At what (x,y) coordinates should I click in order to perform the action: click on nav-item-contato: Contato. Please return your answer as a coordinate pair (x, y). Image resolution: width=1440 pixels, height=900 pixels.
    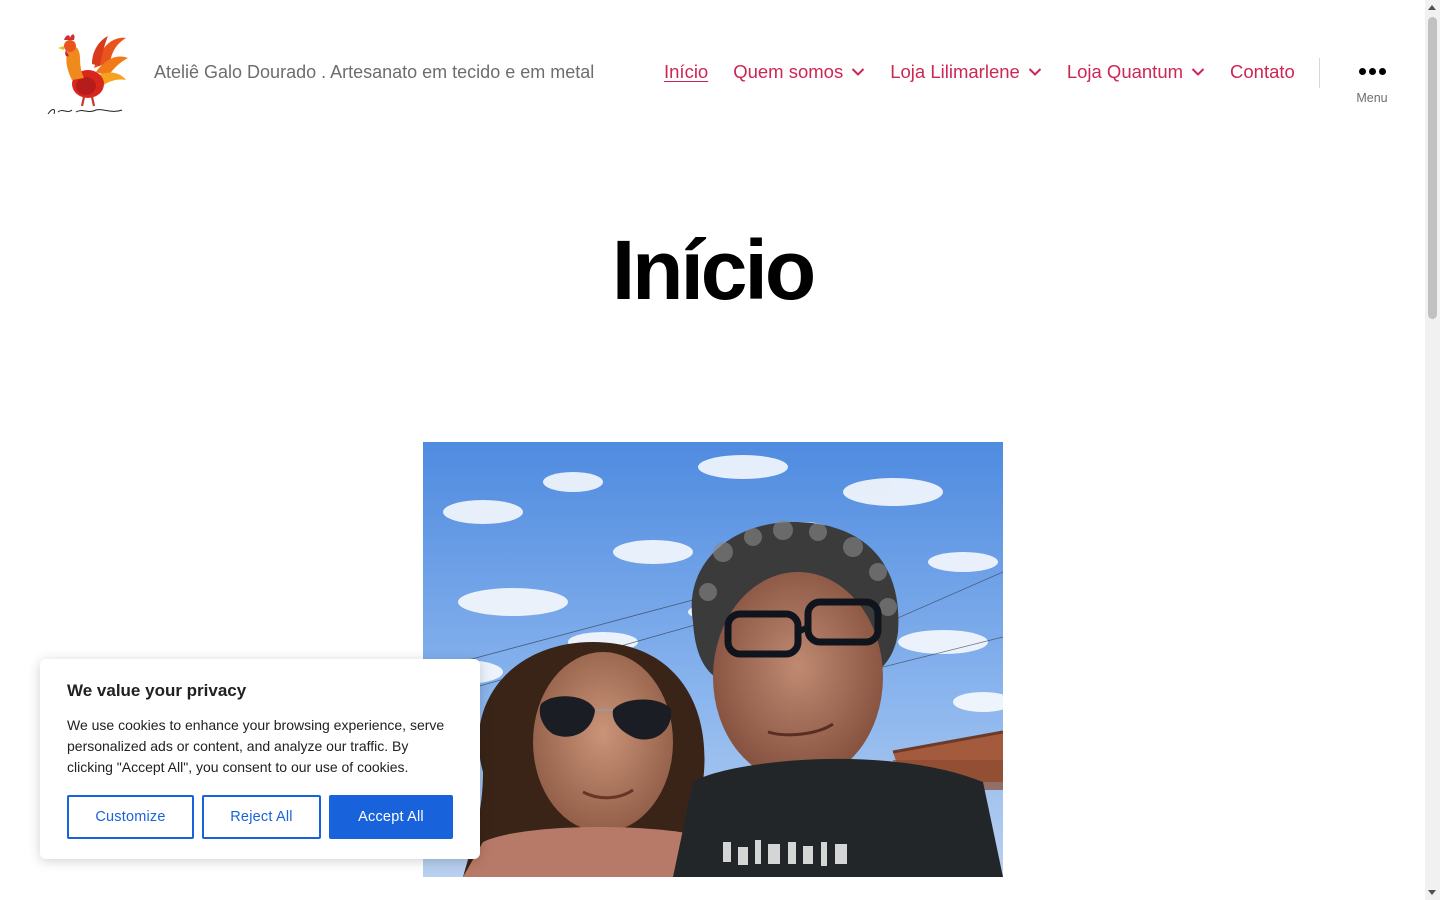
    Looking at the image, I should click on (1262, 72).